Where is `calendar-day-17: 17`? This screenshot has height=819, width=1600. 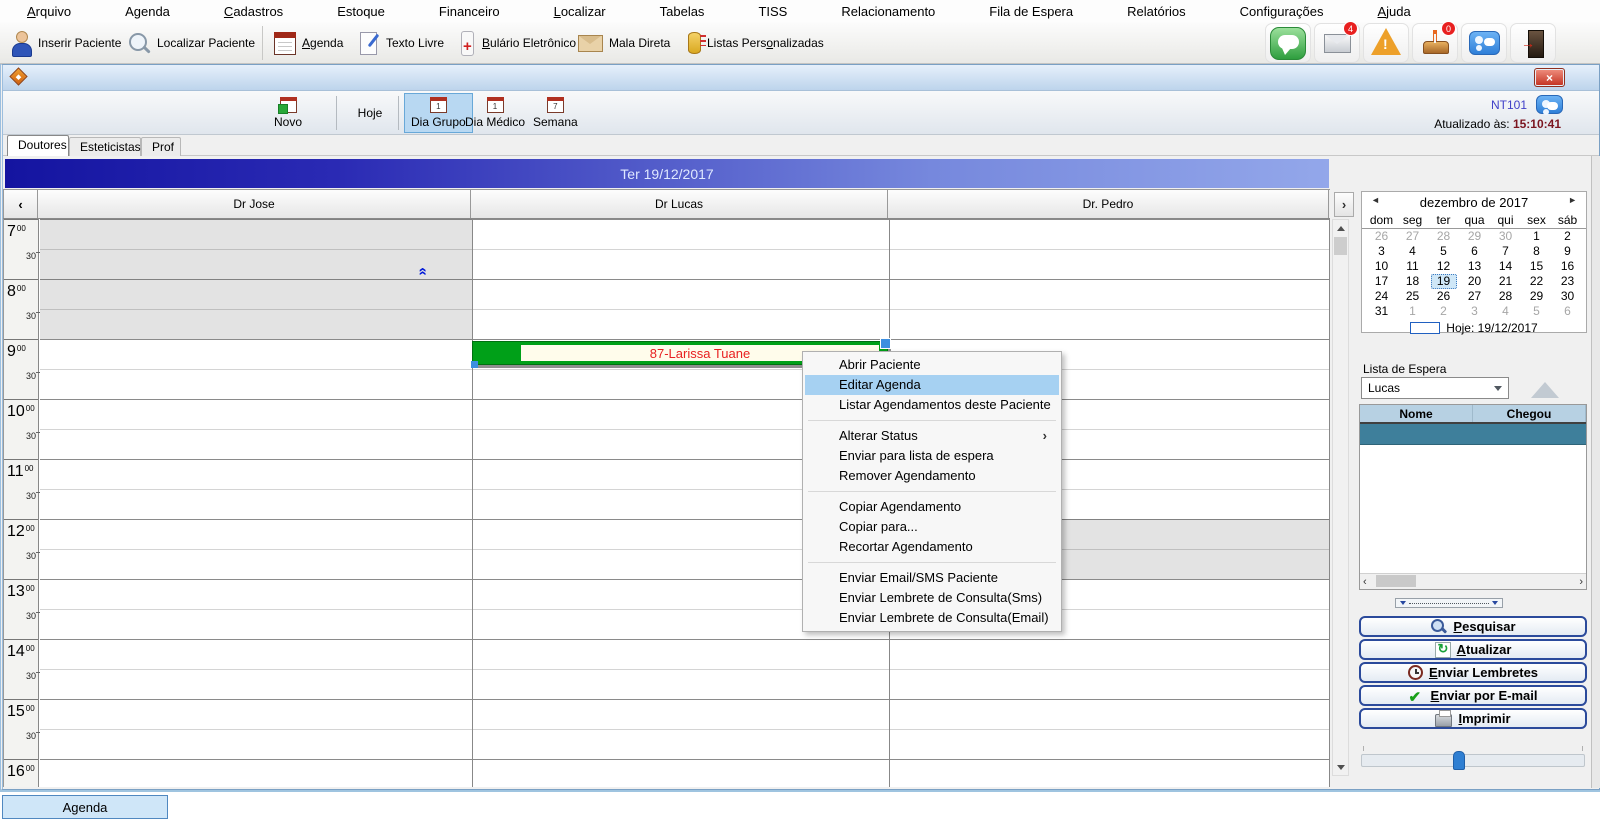
calendar-day-17: 17 is located at coordinates (1382, 281).